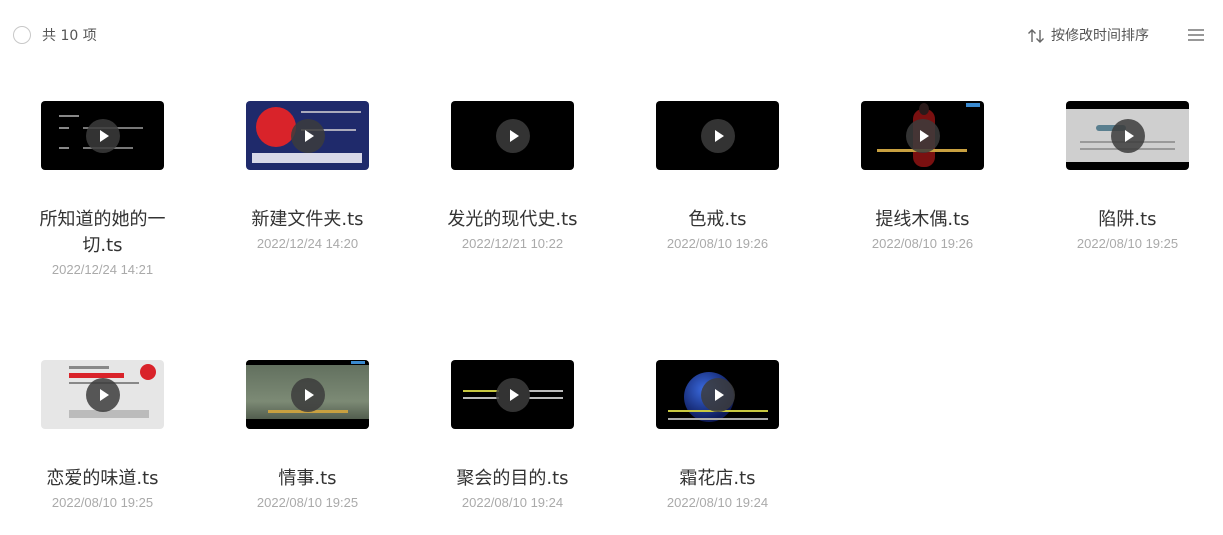 This screenshot has width=1223, height=535. Describe the element at coordinates (717, 435) in the screenshot. I see `file-item: 霜花店.ts 2022/08/10 19:24` at that location.